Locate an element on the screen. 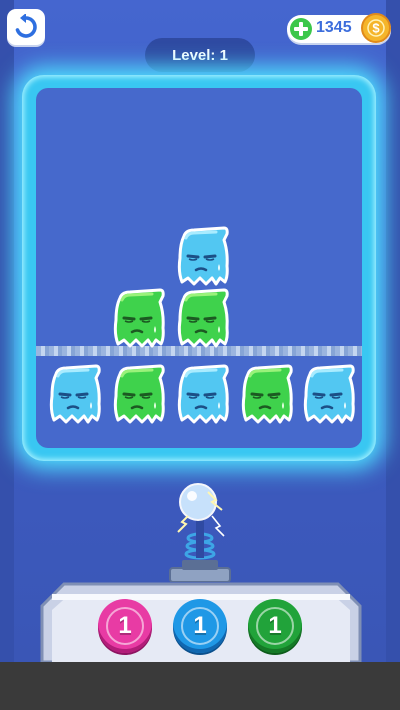  undo-arrow-icon is located at coordinates (26, 26).